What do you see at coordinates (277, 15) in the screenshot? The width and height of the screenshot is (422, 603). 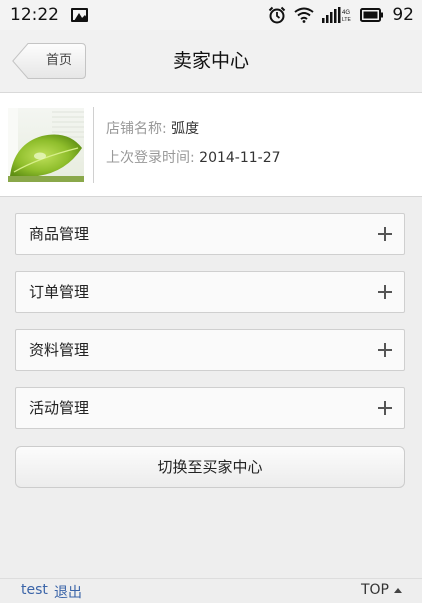 I see `alarm-icon` at bounding box center [277, 15].